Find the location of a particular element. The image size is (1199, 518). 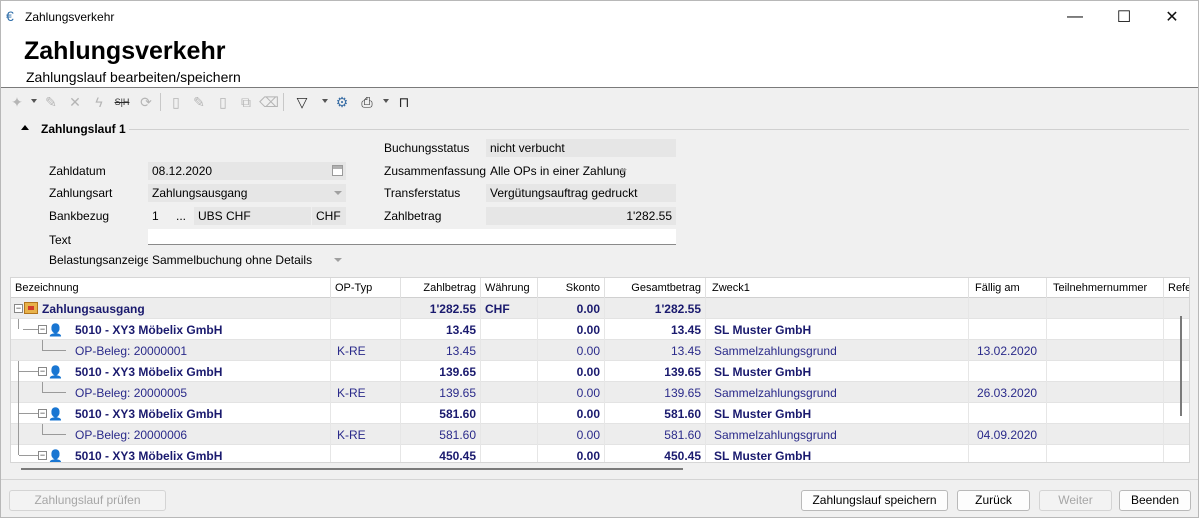

settings-icon: ⚙ is located at coordinates (342, 102).